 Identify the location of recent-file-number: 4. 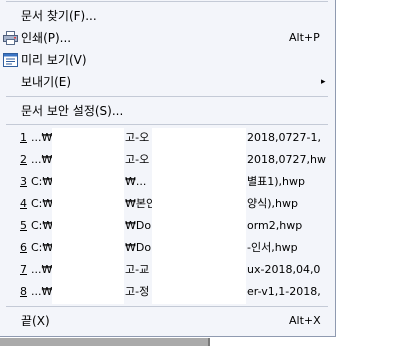
(23, 203).